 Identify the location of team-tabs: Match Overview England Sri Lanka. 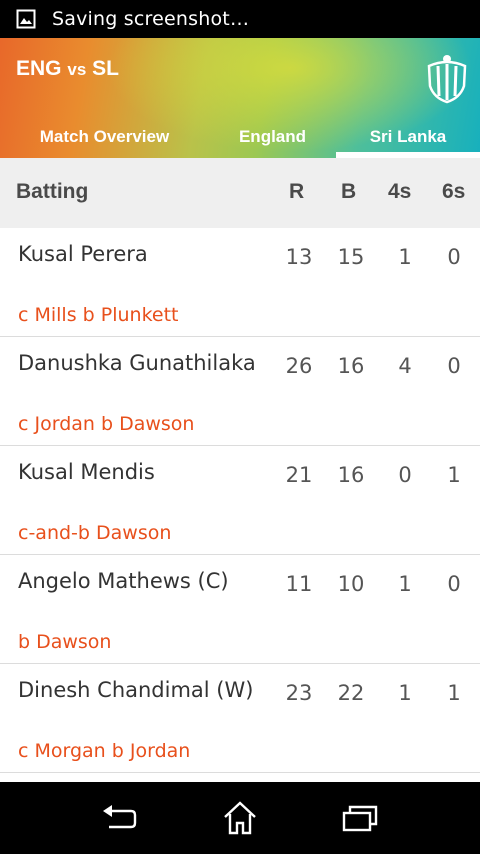
(240, 137).